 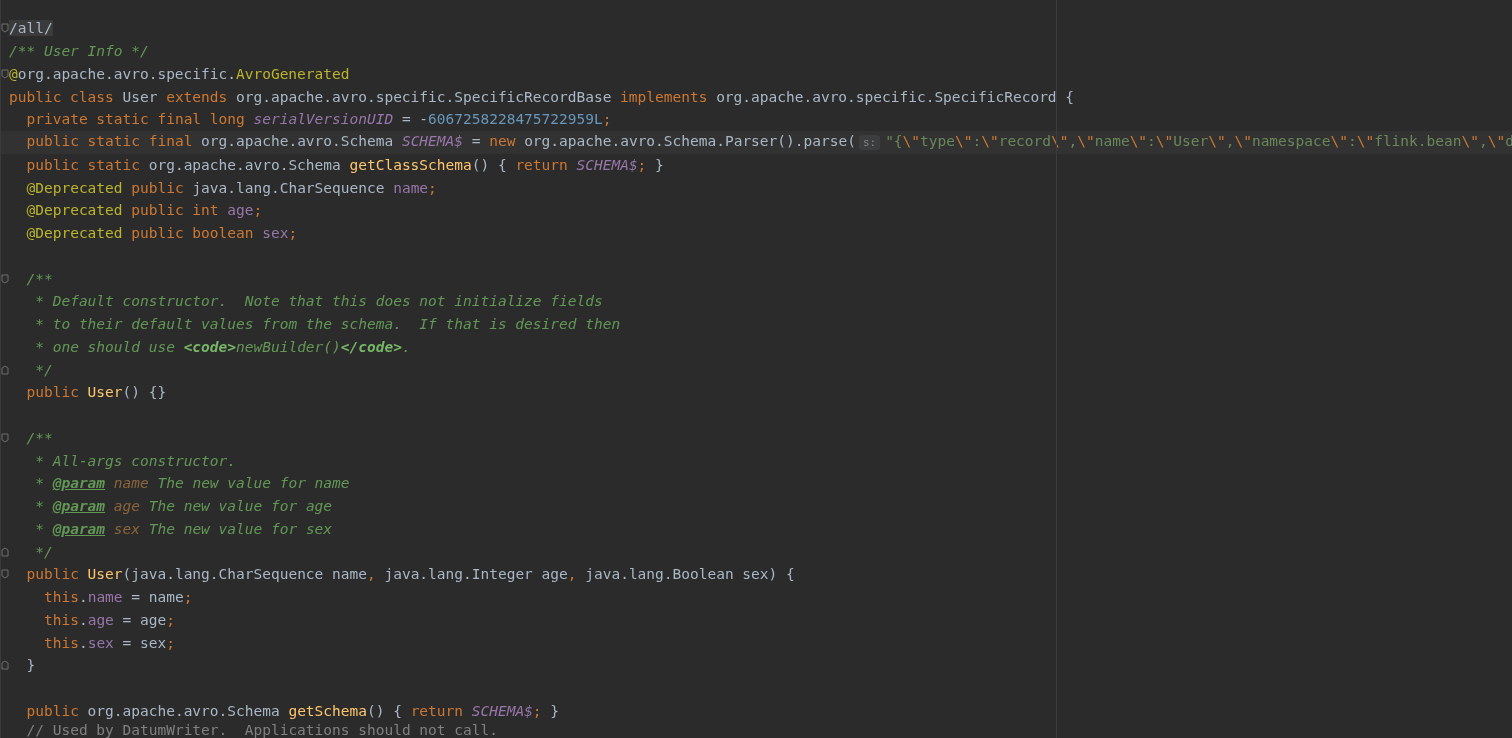 What do you see at coordinates (542, 97) in the screenshot?
I see `code-line: public class User extends org.apache.avro.specific.SpecificRecordBase implements org.apache.avro.specific.SpecificRecord {` at bounding box center [542, 97].